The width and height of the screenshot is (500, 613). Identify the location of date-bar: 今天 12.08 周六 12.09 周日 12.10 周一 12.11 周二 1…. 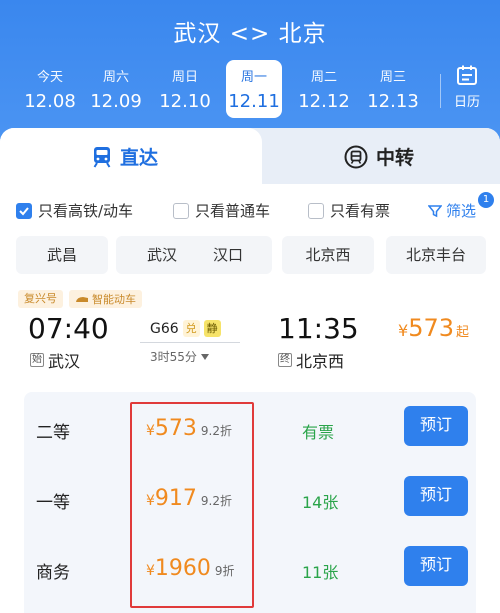
(250, 90).